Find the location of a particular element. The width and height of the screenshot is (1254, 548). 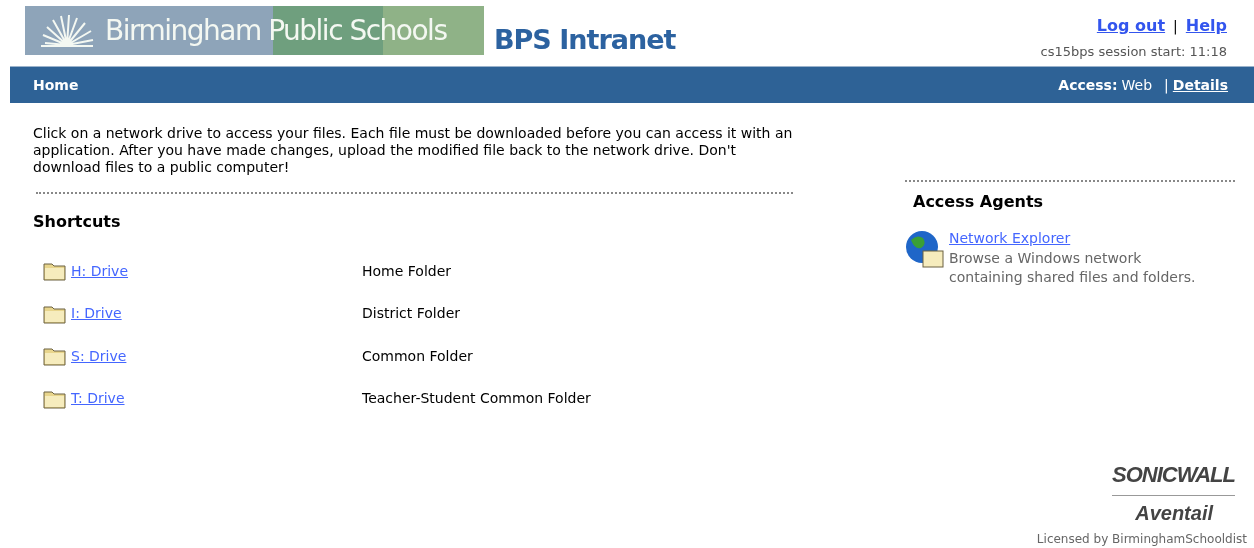

drive-link: S: Drive is located at coordinates (99, 356).